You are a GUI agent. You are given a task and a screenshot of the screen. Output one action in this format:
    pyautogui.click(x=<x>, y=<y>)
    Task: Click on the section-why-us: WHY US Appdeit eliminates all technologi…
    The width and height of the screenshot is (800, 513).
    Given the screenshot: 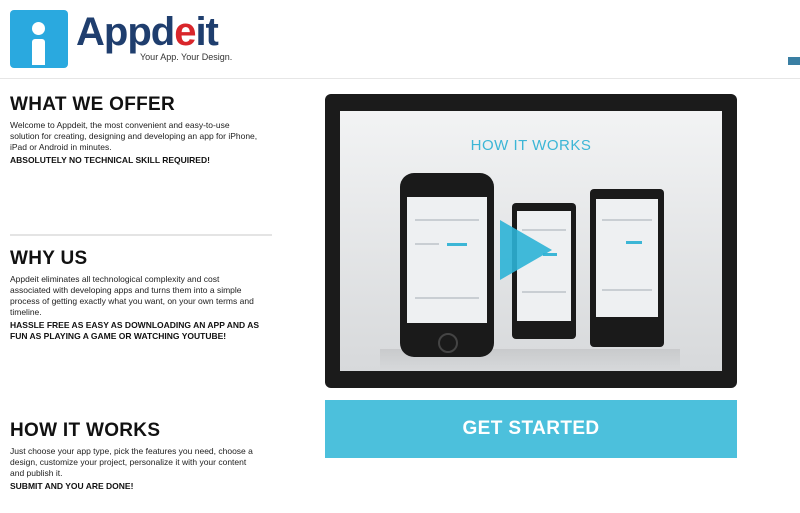 What is the action you would take?
    pyautogui.click(x=135, y=295)
    